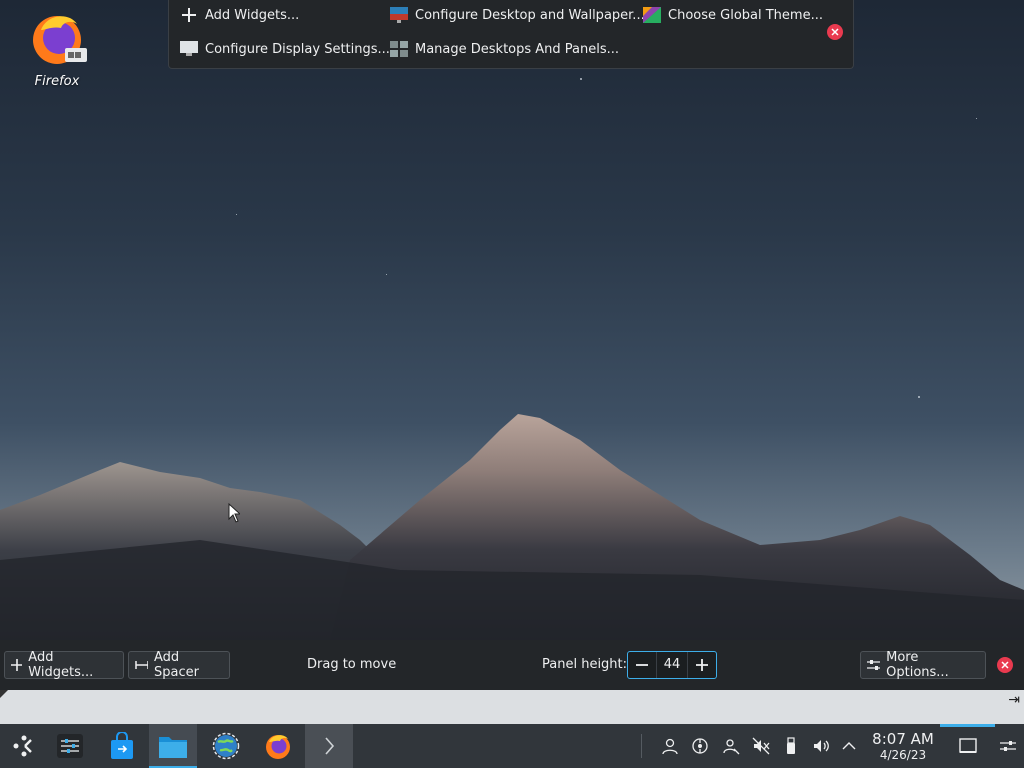 The width and height of the screenshot is (1024, 768). I want to click on add-spacer-button: Add Spacer, so click(179, 665).